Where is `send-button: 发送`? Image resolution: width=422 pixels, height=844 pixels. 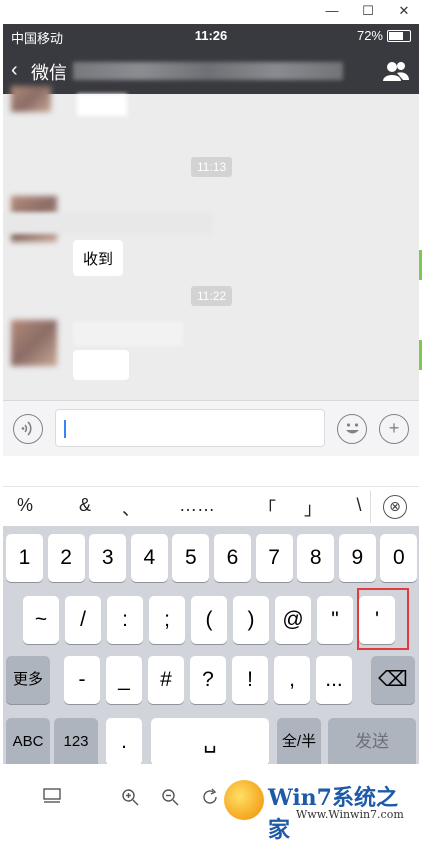
send-button: 发送 is located at coordinates (372, 741).